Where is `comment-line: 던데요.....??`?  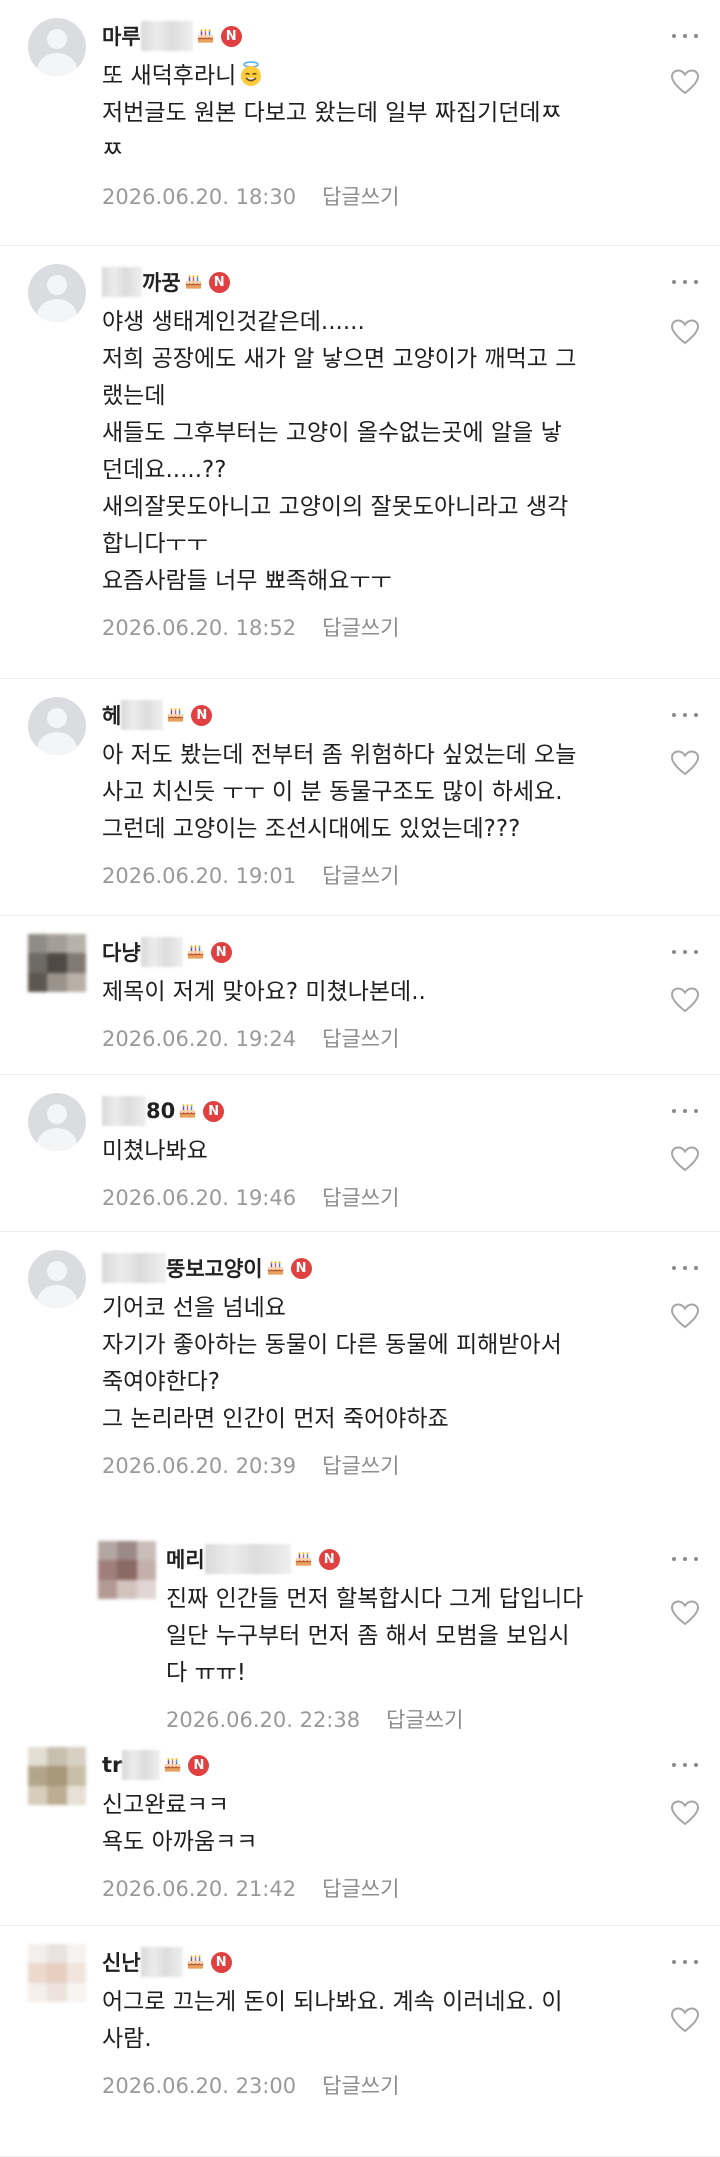 comment-line: 던데요.....?? is located at coordinates (164, 470).